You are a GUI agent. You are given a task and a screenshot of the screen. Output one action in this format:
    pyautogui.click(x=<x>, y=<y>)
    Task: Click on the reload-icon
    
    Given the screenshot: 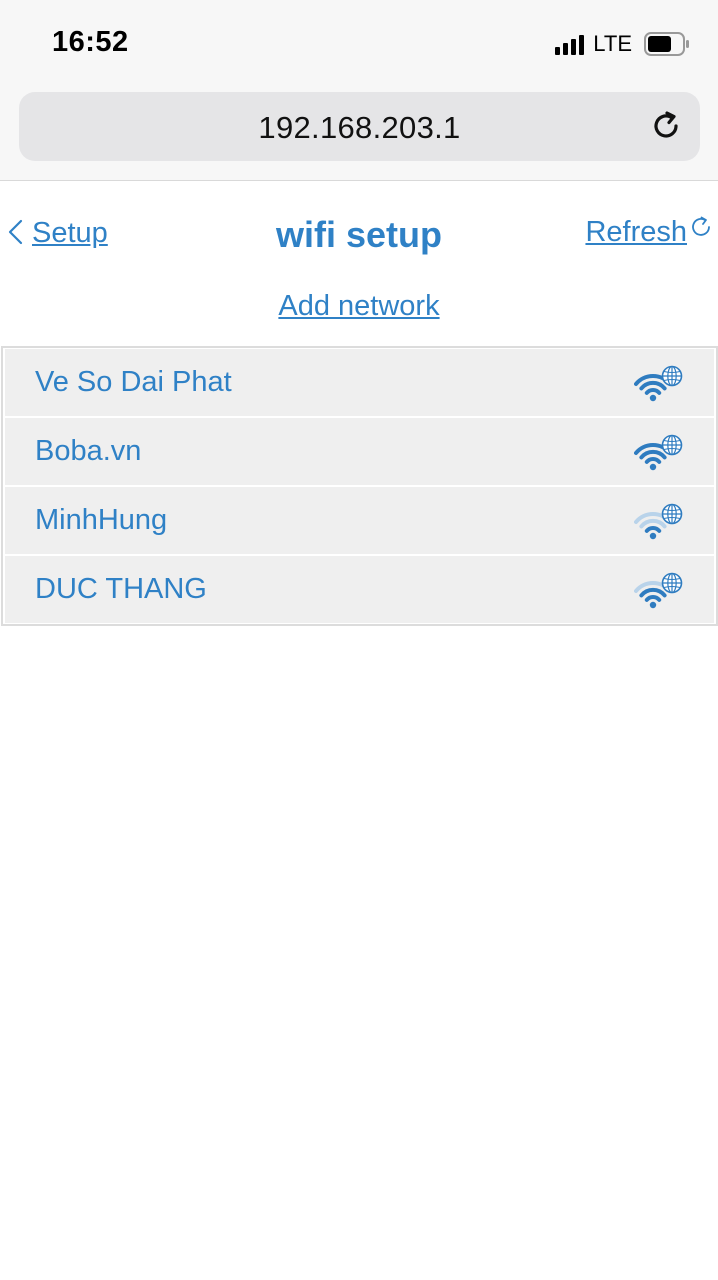 What is the action you would take?
    pyautogui.click(x=666, y=124)
    